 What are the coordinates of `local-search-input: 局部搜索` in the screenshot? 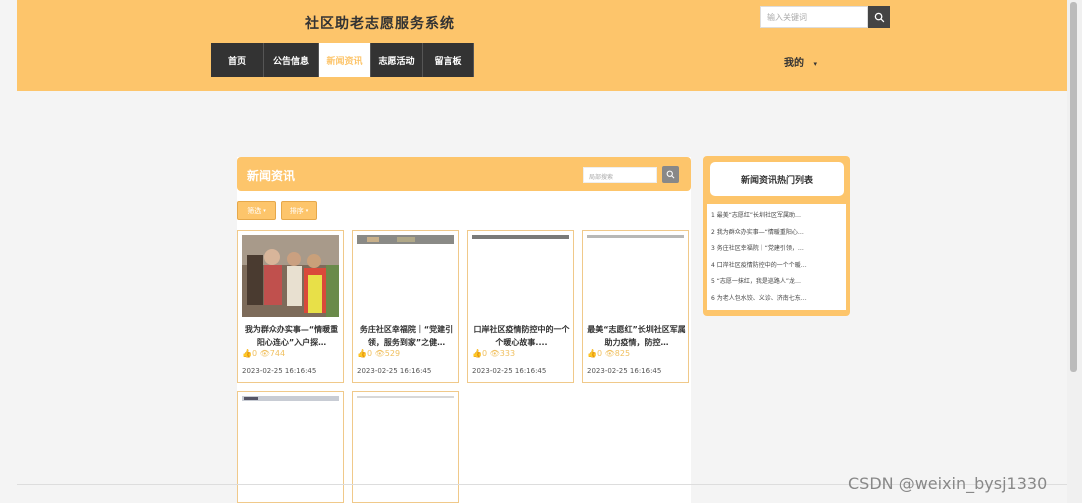 It's located at (620, 175).